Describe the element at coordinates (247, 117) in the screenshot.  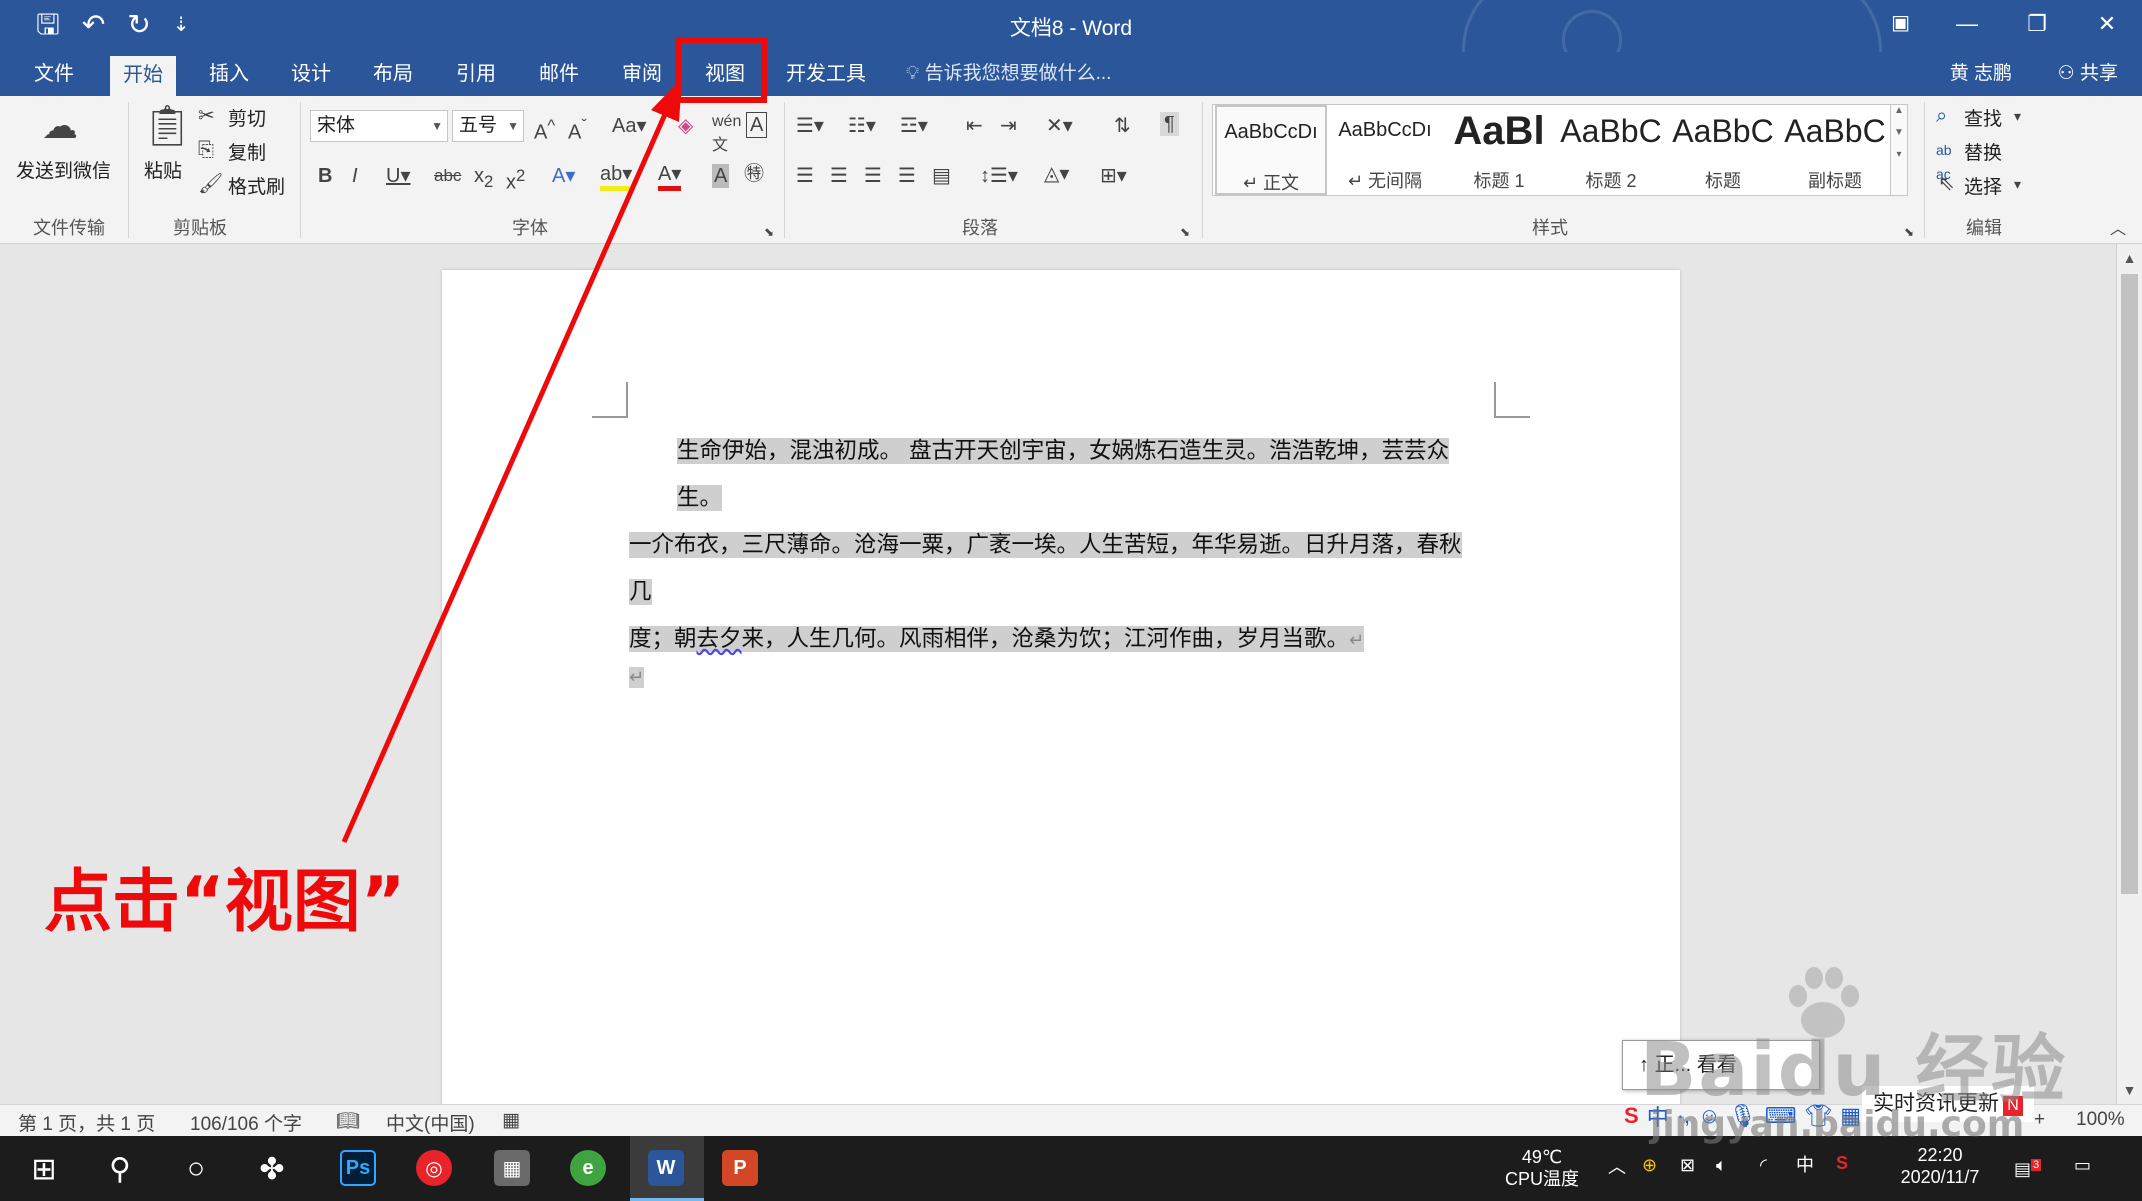
I see `cut-button: 剪切` at that location.